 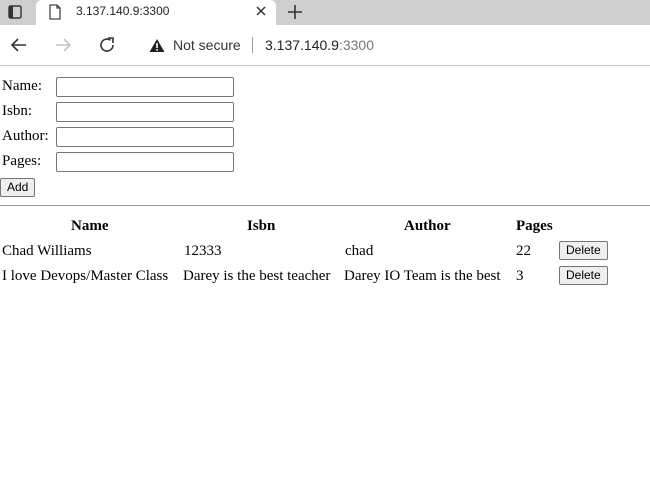 What do you see at coordinates (47, 251) in the screenshot?
I see `cell-name: Chad Williams` at bounding box center [47, 251].